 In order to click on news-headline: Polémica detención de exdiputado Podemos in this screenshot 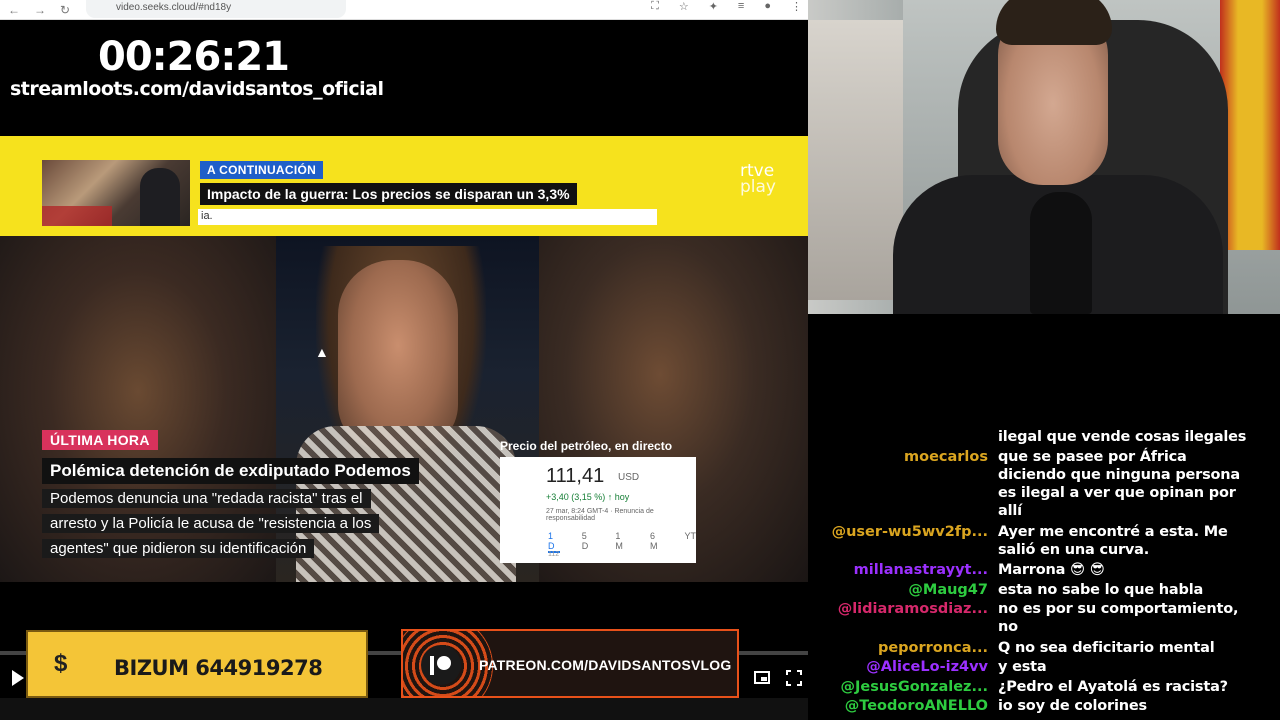, I will do `click(230, 471)`.